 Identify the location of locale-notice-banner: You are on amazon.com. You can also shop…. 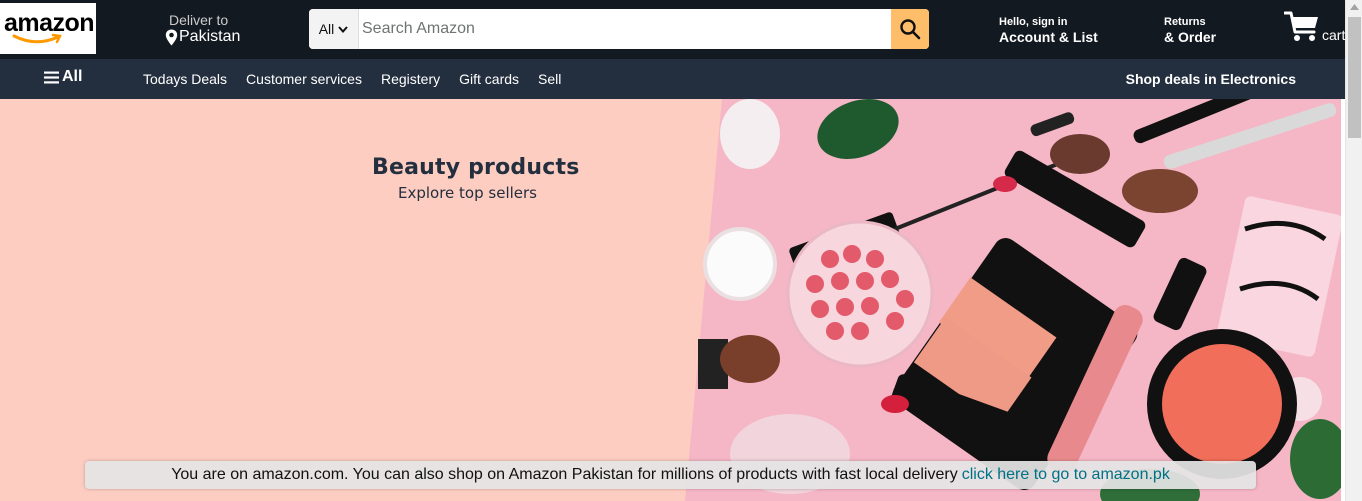
(670, 475).